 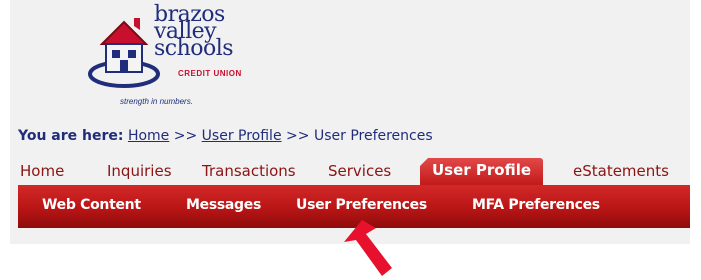 What do you see at coordinates (368, 248) in the screenshot?
I see `pointer-arrow-icon` at bounding box center [368, 248].